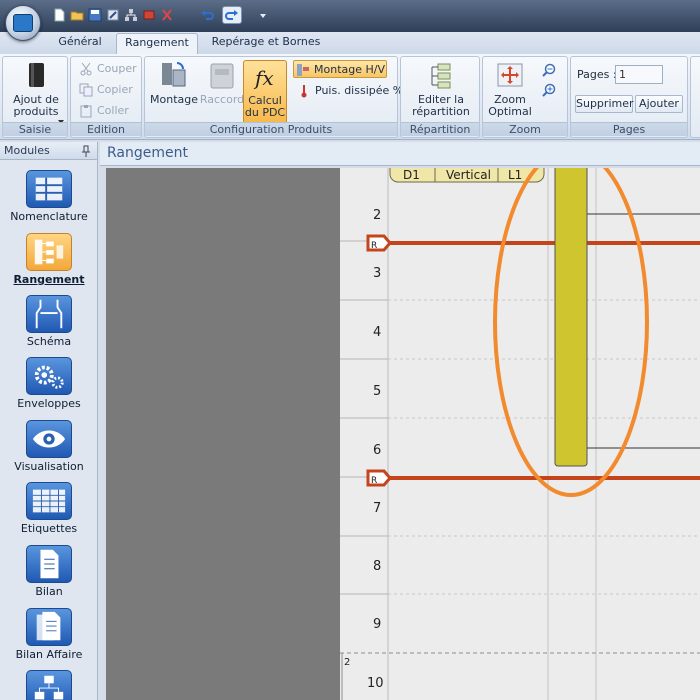 The image size is (700, 700). I want to click on module-bilan-affaire: Bilan Affaire, so click(49, 634).